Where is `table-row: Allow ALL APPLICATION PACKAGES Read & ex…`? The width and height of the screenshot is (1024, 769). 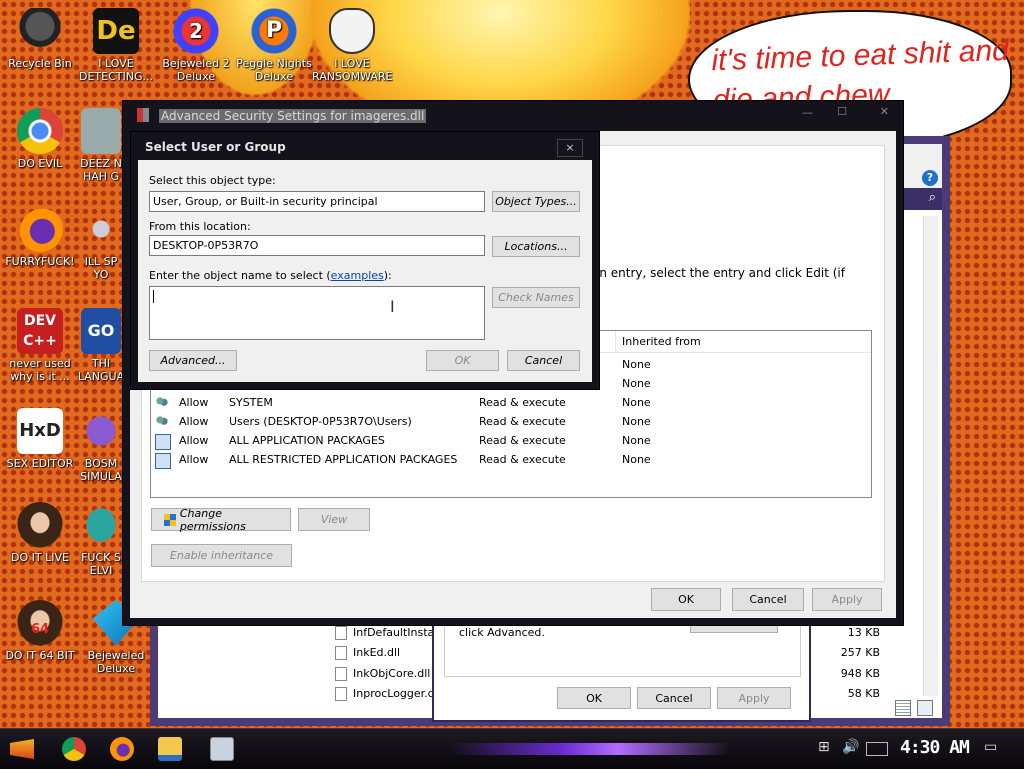
table-row: Allow ALL APPLICATION PACKAGES Read & ex… is located at coordinates (511, 440).